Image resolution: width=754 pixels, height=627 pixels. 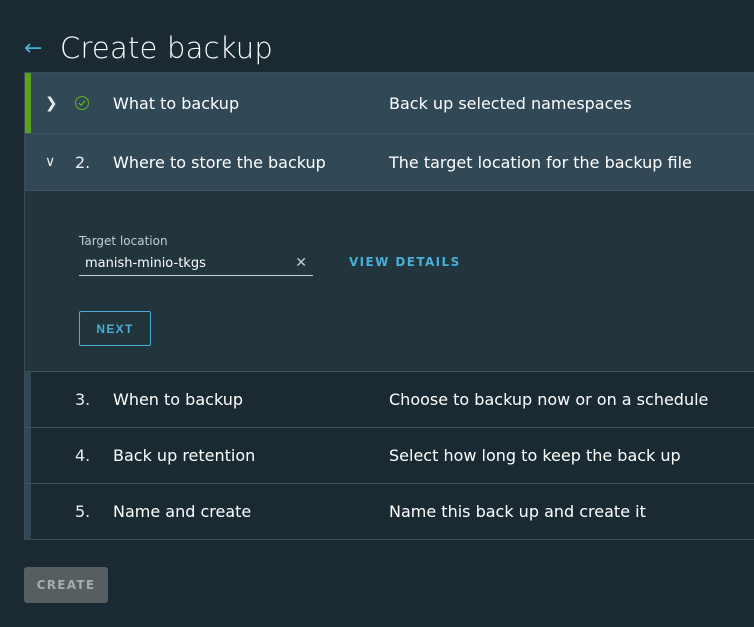 What do you see at coordinates (176, 103) in the screenshot?
I see `step-name: What to backup` at bounding box center [176, 103].